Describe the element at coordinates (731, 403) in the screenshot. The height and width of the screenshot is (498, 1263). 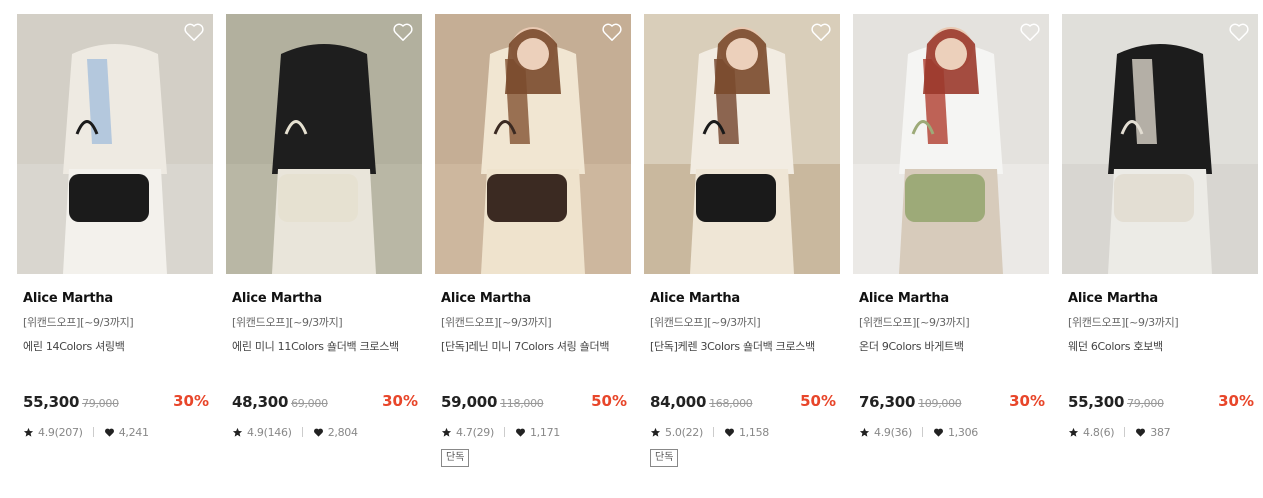
I see `original-price: 168,000` at that location.